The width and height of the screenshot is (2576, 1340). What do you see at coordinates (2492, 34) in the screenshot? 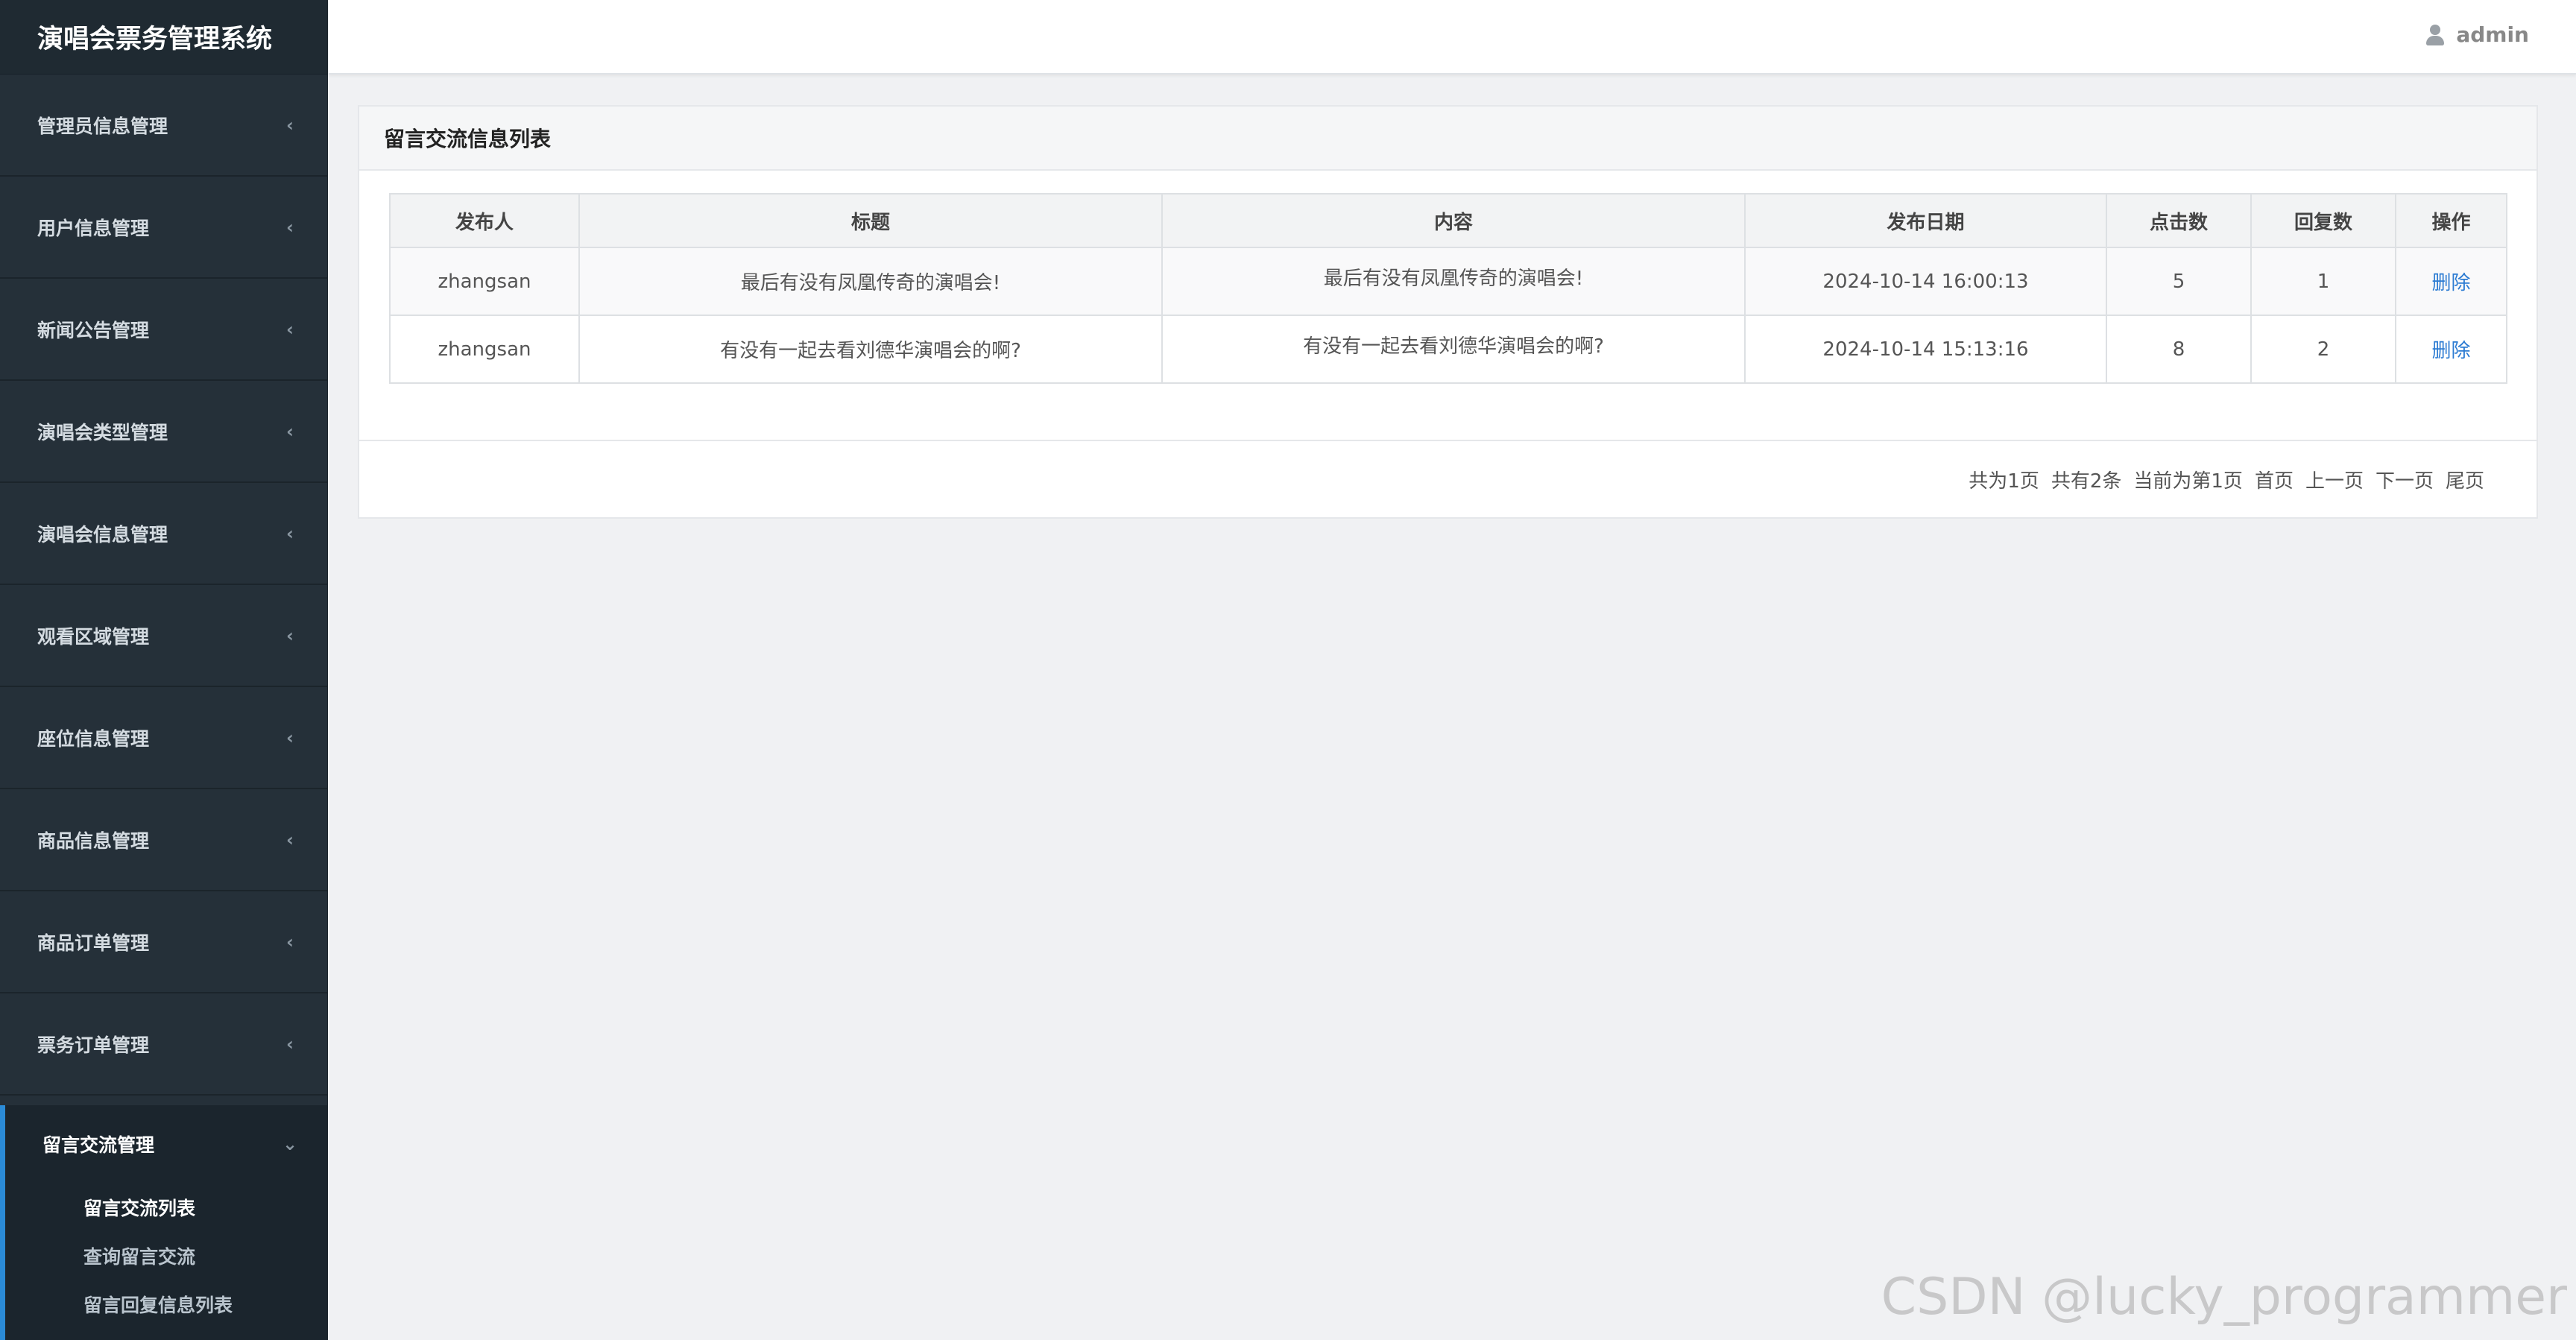
I see `username: admin` at bounding box center [2492, 34].